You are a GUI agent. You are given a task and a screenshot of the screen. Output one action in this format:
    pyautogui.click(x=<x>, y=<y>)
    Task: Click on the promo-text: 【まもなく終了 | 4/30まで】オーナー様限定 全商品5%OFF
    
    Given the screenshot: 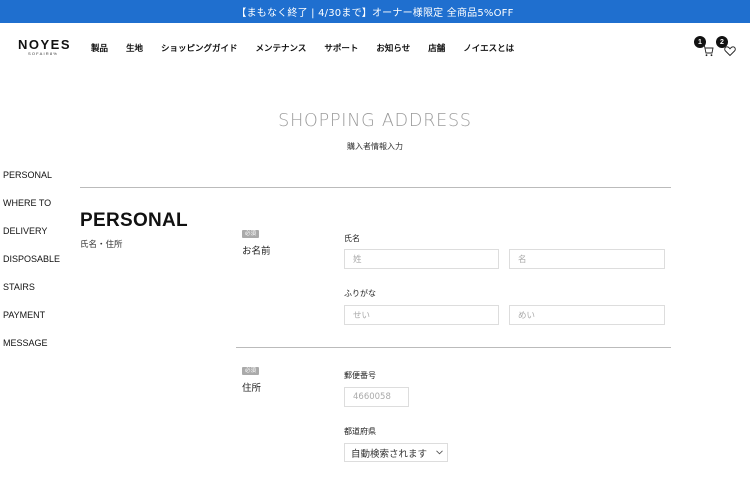 What is the action you would take?
    pyautogui.click(x=375, y=13)
    